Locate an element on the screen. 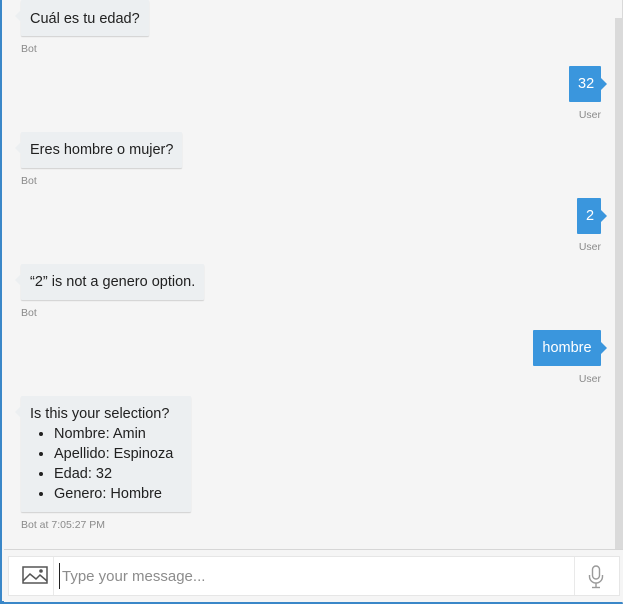 Image resolution: width=623 pixels, height=604 pixels. bot-message: Eres hombre o mujer? is located at coordinates (98, 150).